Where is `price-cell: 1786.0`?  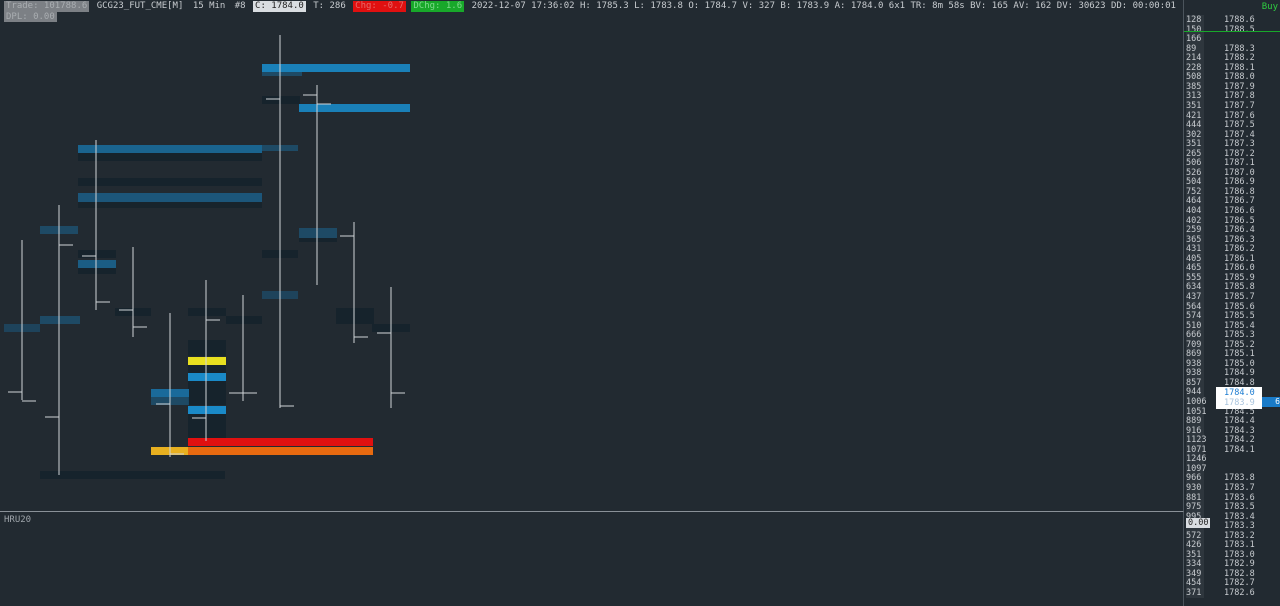 price-cell: 1786.0 is located at coordinates (1239, 268).